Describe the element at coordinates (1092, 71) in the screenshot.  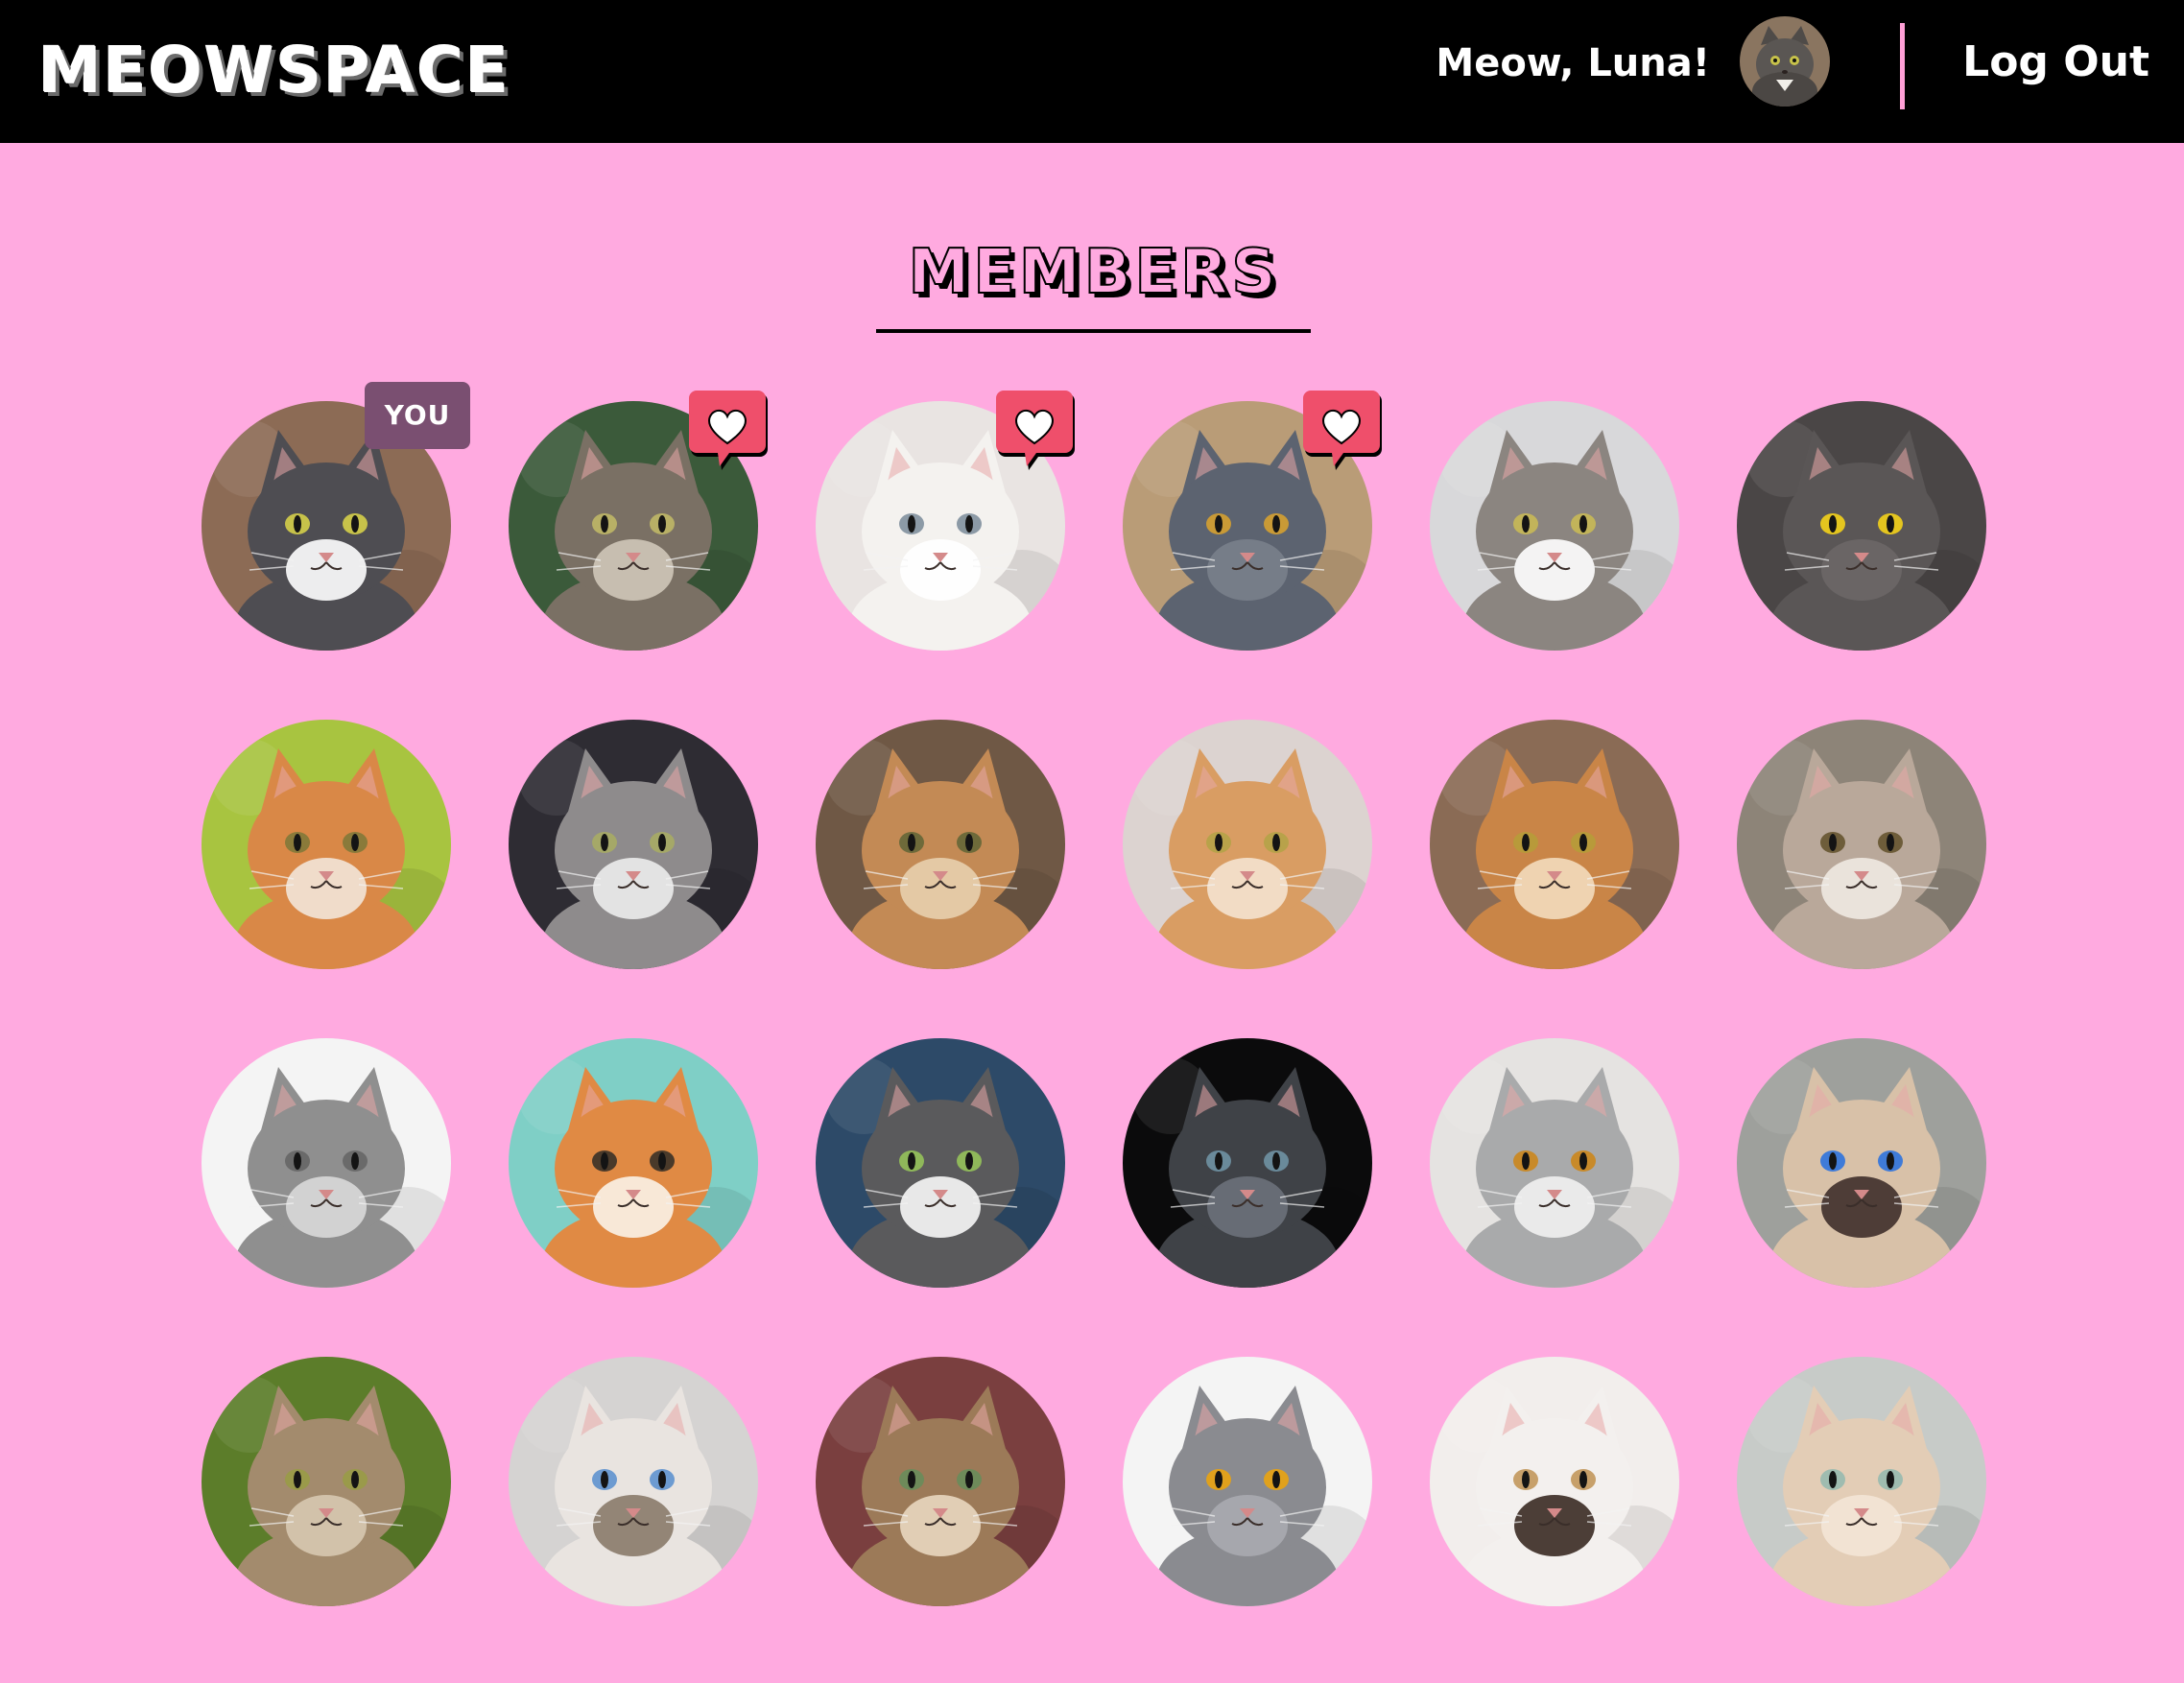
I see `top-navbar: MEOWSPACE Meow, Luna! Log Out` at that location.